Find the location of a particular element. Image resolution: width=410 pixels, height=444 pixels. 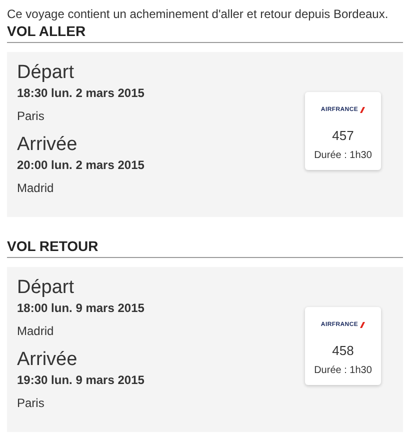

flight-number: 458 is located at coordinates (343, 351).